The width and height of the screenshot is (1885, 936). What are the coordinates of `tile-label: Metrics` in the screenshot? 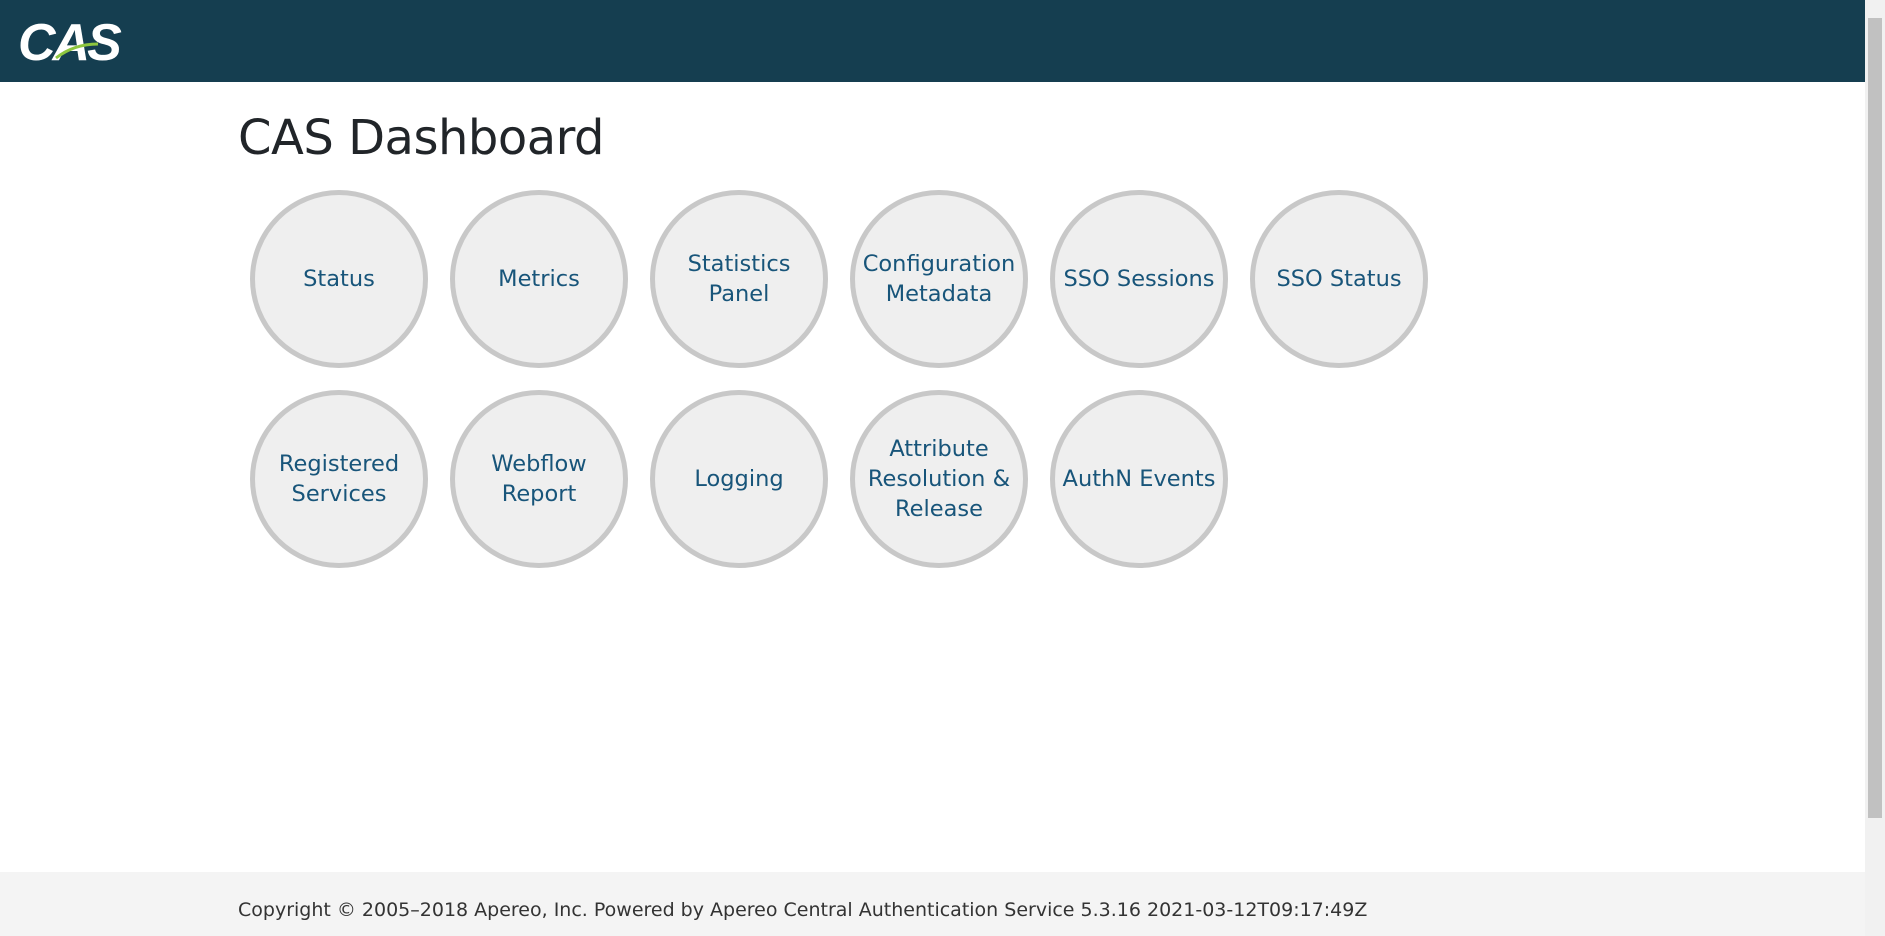 It's located at (539, 279).